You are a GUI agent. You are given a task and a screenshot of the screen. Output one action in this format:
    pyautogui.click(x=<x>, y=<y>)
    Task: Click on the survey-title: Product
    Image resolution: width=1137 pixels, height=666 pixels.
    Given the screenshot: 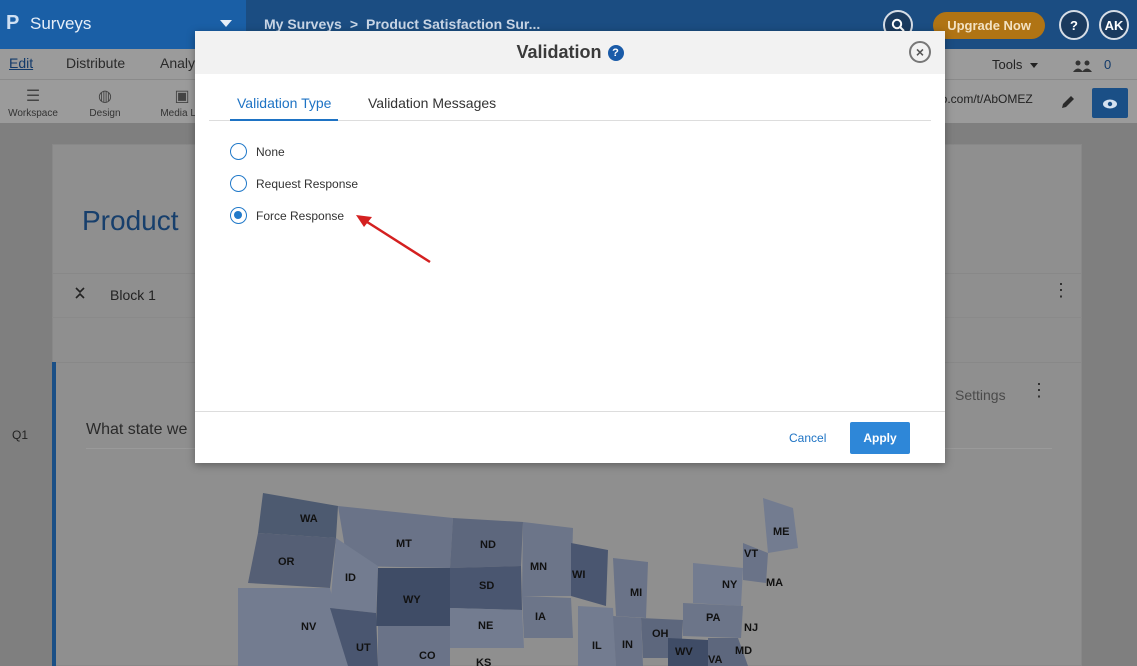 What is the action you would take?
    pyautogui.click(x=130, y=221)
    